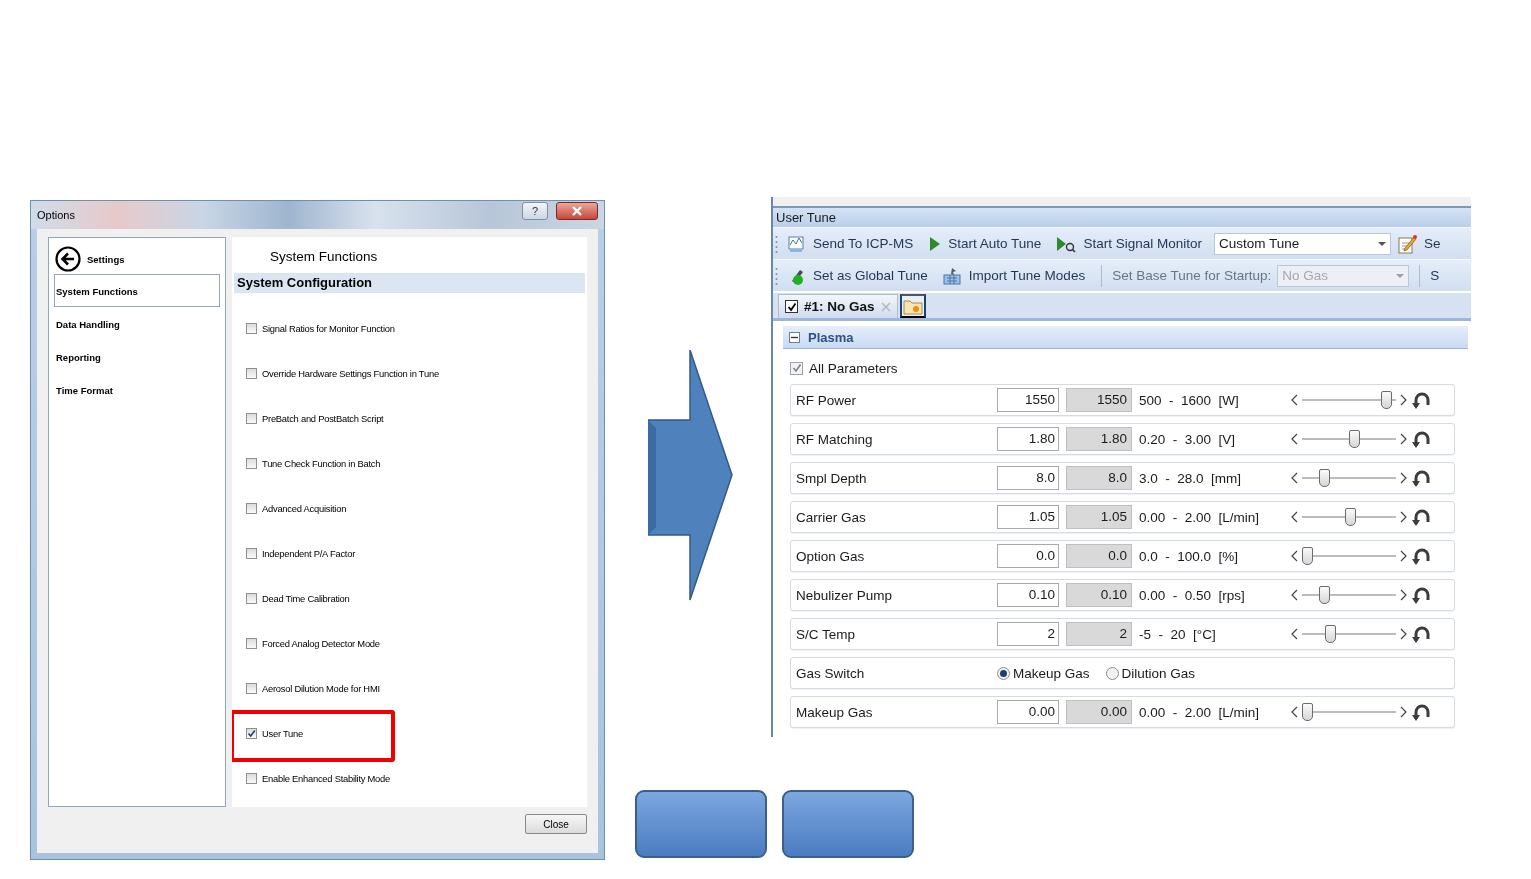 Image resolution: width=1531 pixels, height=879 pixels. What do you see at coordinates (853, 368) in the screenshot?
I see `checkbox-label: All Parameters` at bounding box center [853, 368].